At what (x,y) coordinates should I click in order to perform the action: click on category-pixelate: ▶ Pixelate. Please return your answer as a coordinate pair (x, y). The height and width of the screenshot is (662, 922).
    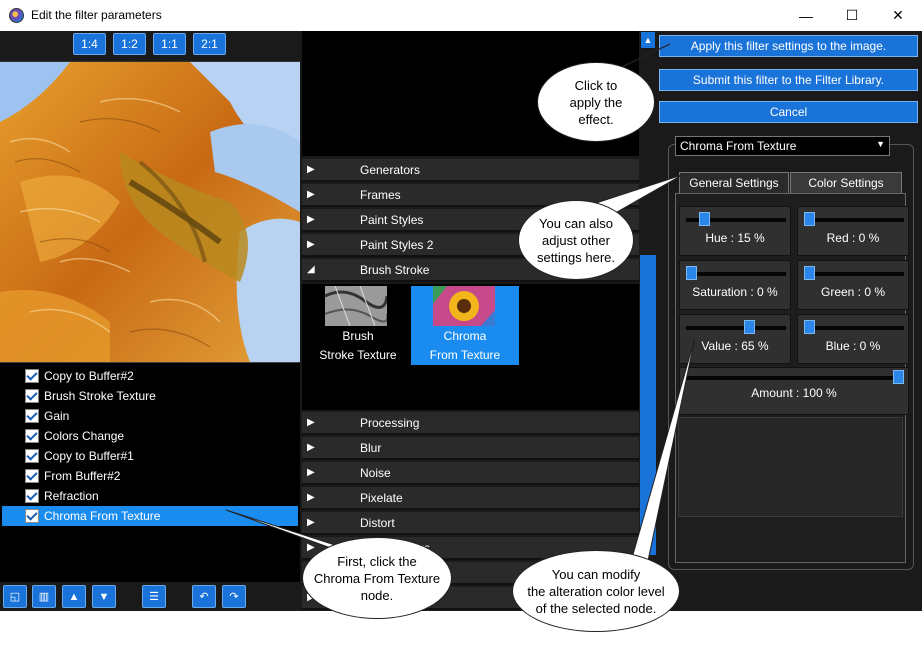
    Looking at the image, I should click on (470, 498).